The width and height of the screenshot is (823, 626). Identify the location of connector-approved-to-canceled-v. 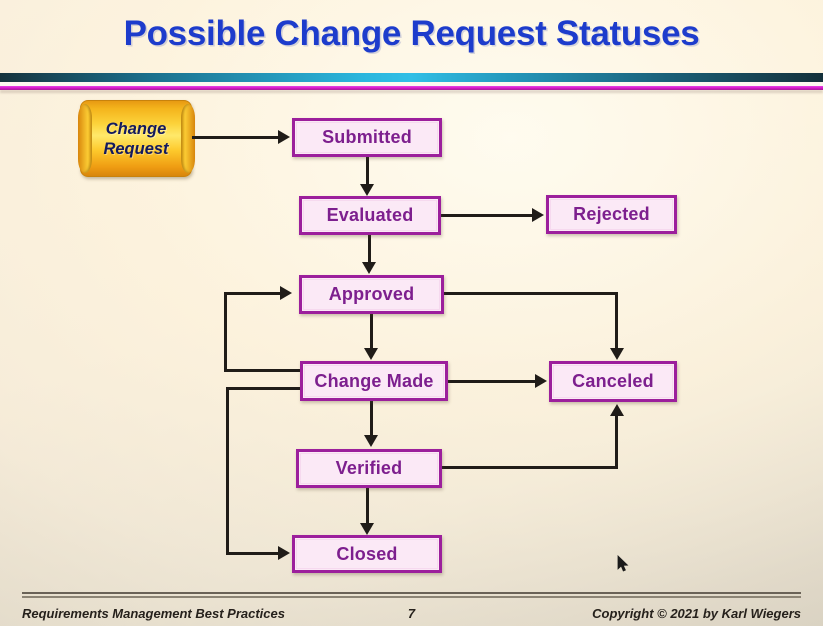
(616, 320).